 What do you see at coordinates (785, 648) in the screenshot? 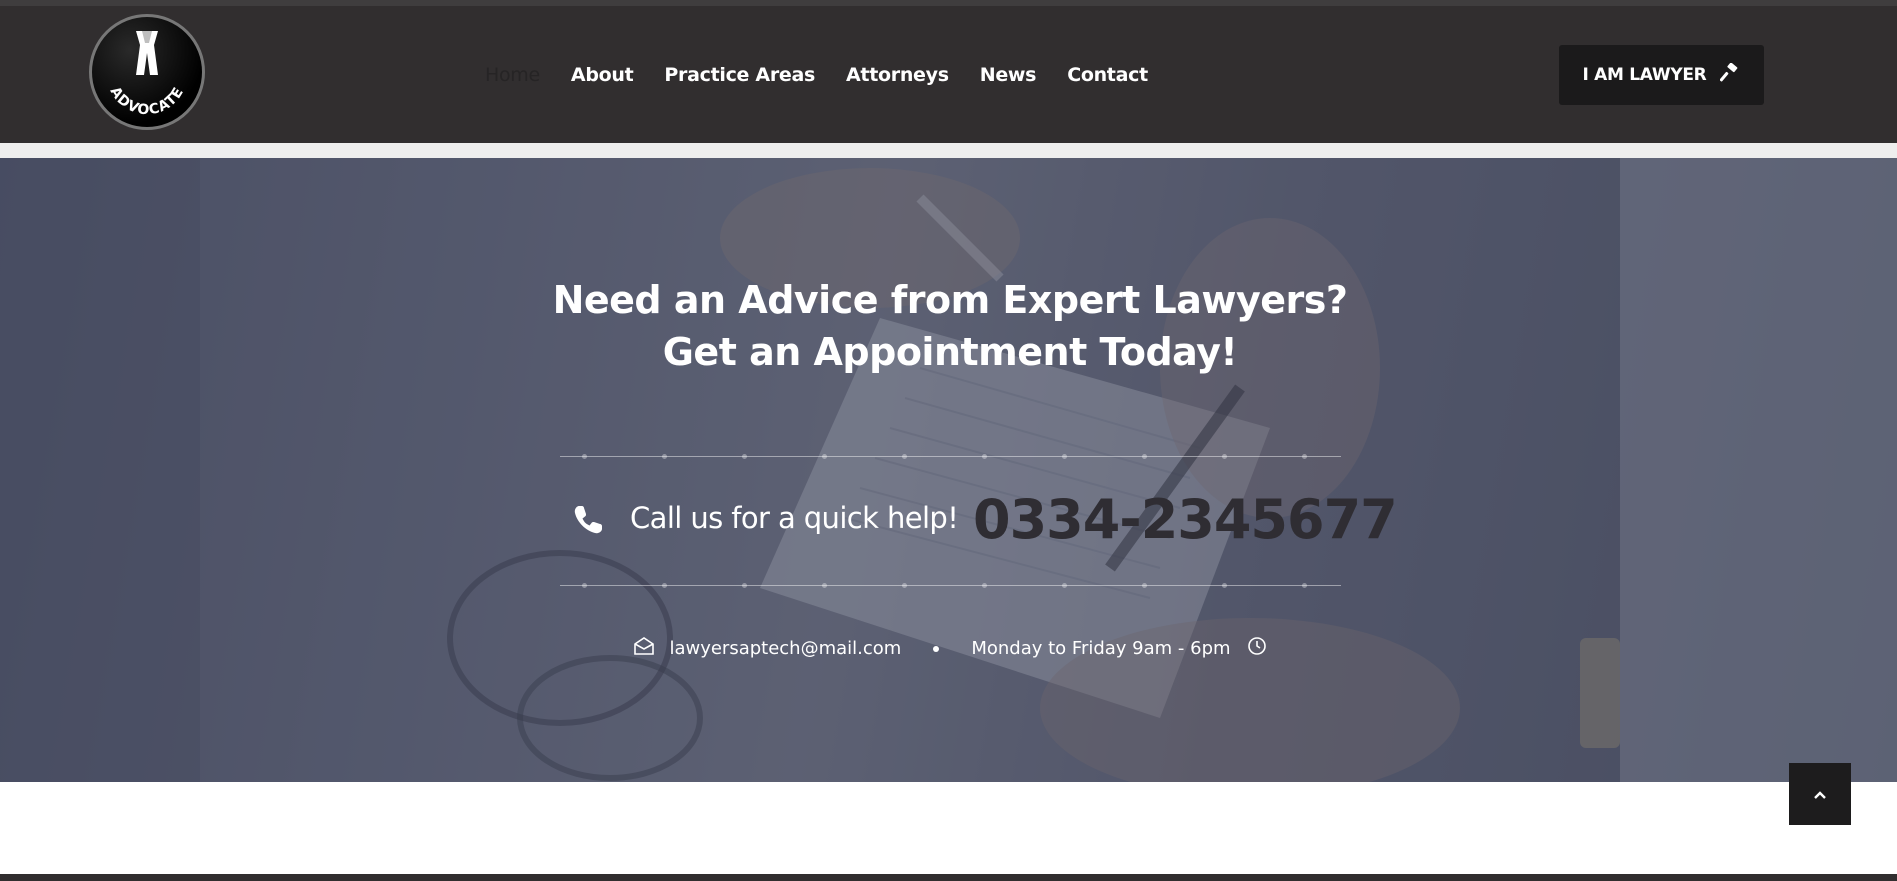
I see `email-link: lawyersaptech@mail.com` at bounding box center [785, 648].